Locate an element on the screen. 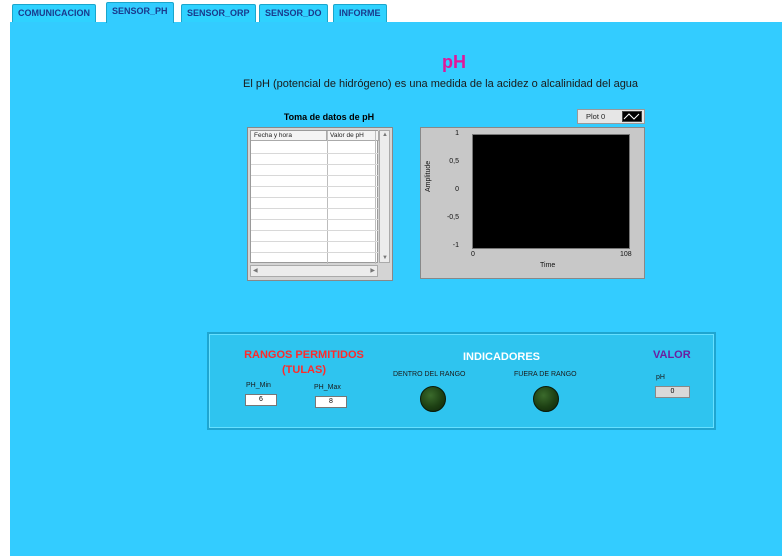 This screenshot has height=556, width=782. tab-sensor-do: SENSOR_DO is located at coordinates (293, 13).